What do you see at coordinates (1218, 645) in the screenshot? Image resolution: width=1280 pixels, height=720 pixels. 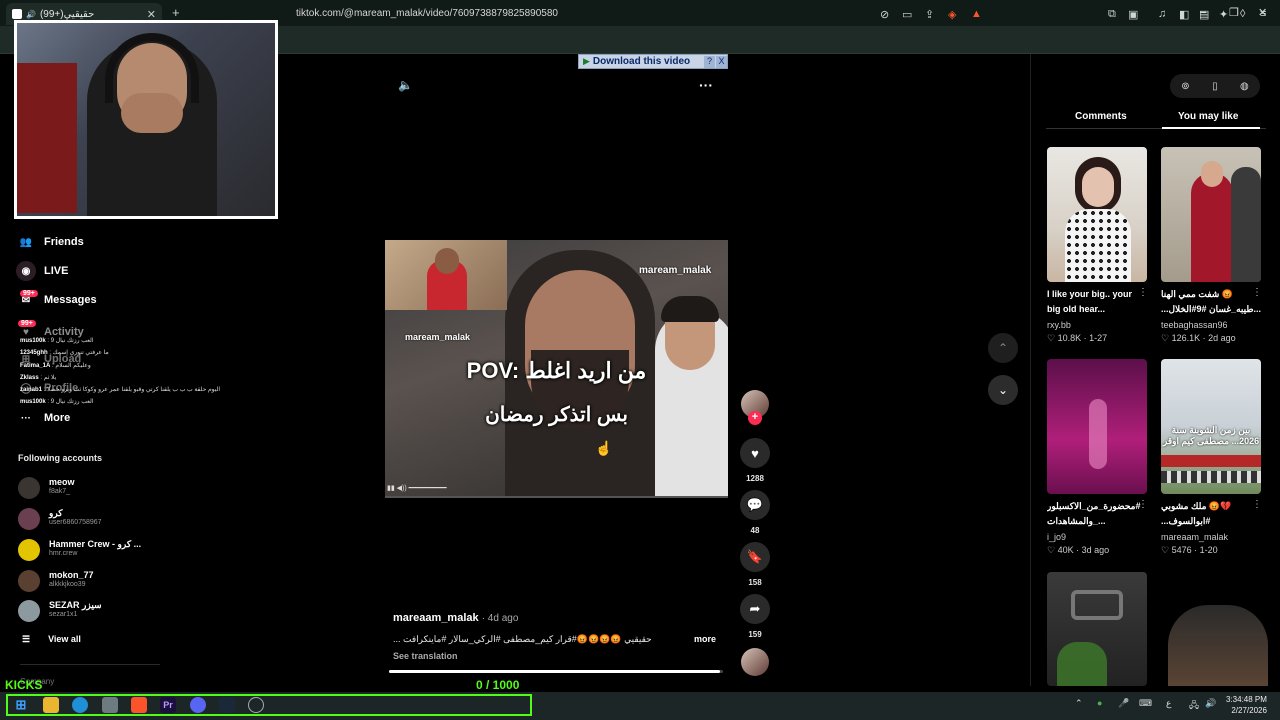 I see `bottom-right-webcam-person` at bounding box center [1218, 645].